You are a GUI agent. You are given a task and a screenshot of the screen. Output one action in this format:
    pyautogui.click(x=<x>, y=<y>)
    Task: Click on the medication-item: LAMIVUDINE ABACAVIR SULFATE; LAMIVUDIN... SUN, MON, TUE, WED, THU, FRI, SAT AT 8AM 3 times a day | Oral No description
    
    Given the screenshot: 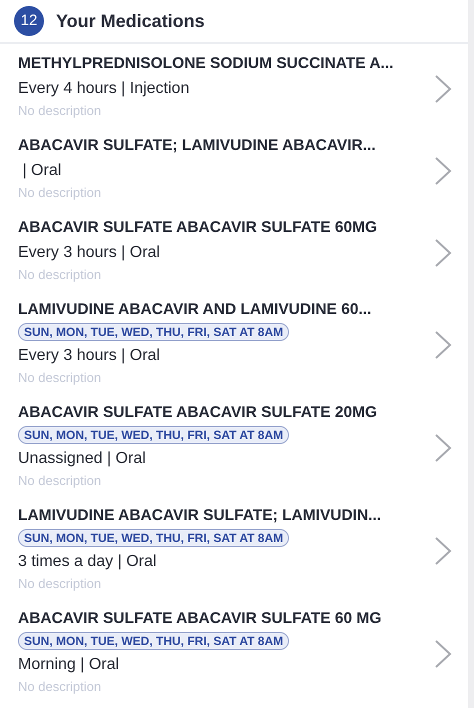 What is the action you would take?
    pyautogui.click(x=234, y=547)
    